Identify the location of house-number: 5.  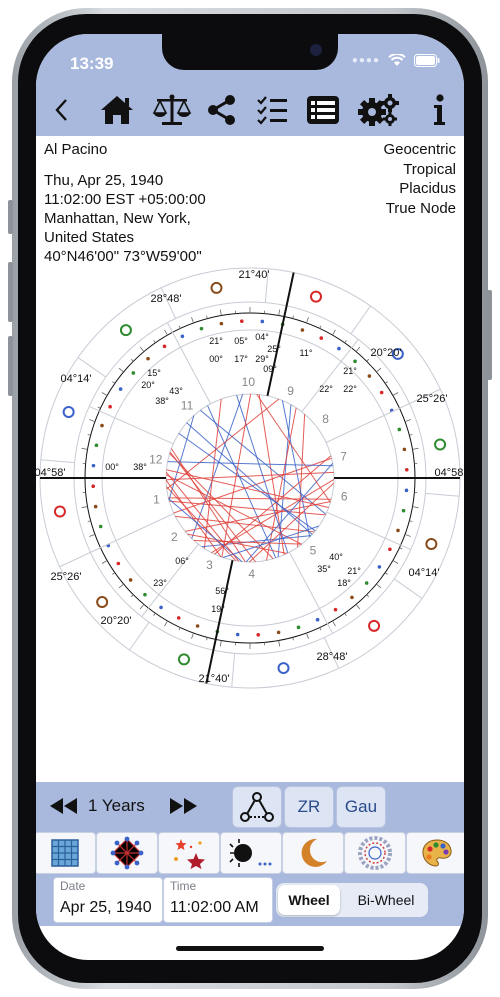
(313, 550).